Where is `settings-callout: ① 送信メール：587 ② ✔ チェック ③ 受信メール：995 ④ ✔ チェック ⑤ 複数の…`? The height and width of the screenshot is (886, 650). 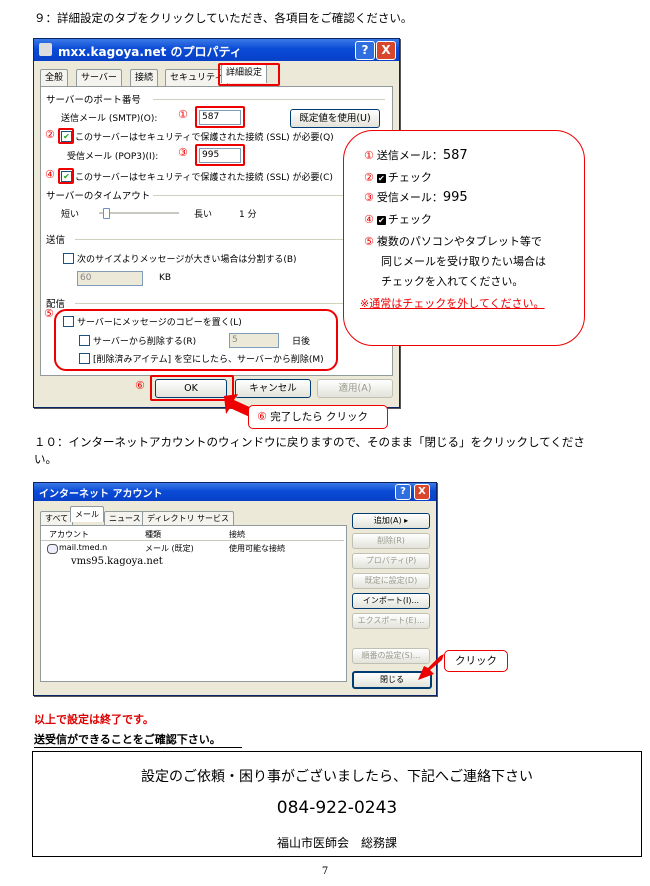 settings-callout: ① 送信メール：587 ② ✔ チェック ③ 受信メール：995 ④ ✔ チェック ⑤ 複数の… is located at coordinates (464, 238).